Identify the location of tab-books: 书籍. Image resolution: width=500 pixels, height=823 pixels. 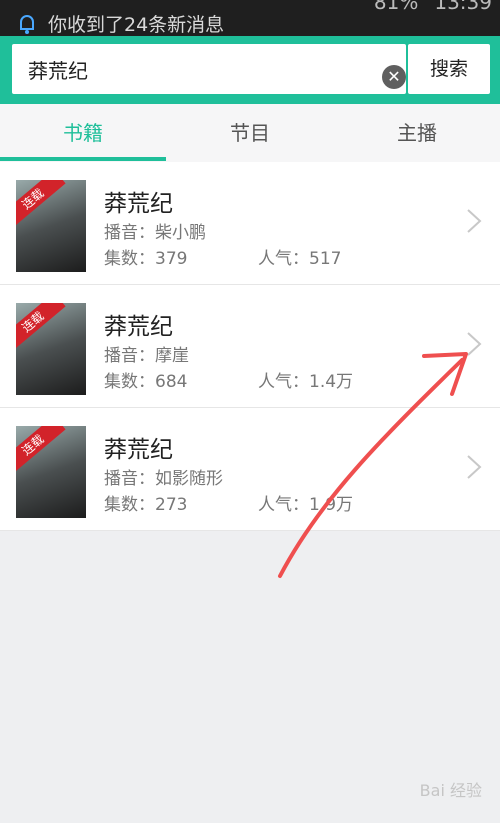
(83, 133).